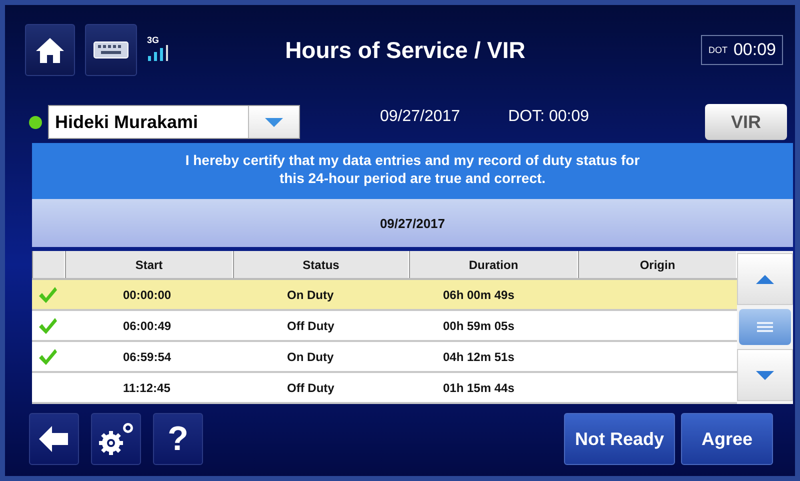 The height and width of the screenshot is (481, 800). I want to click on date-label: 09/27/2017, so click(420, 117).